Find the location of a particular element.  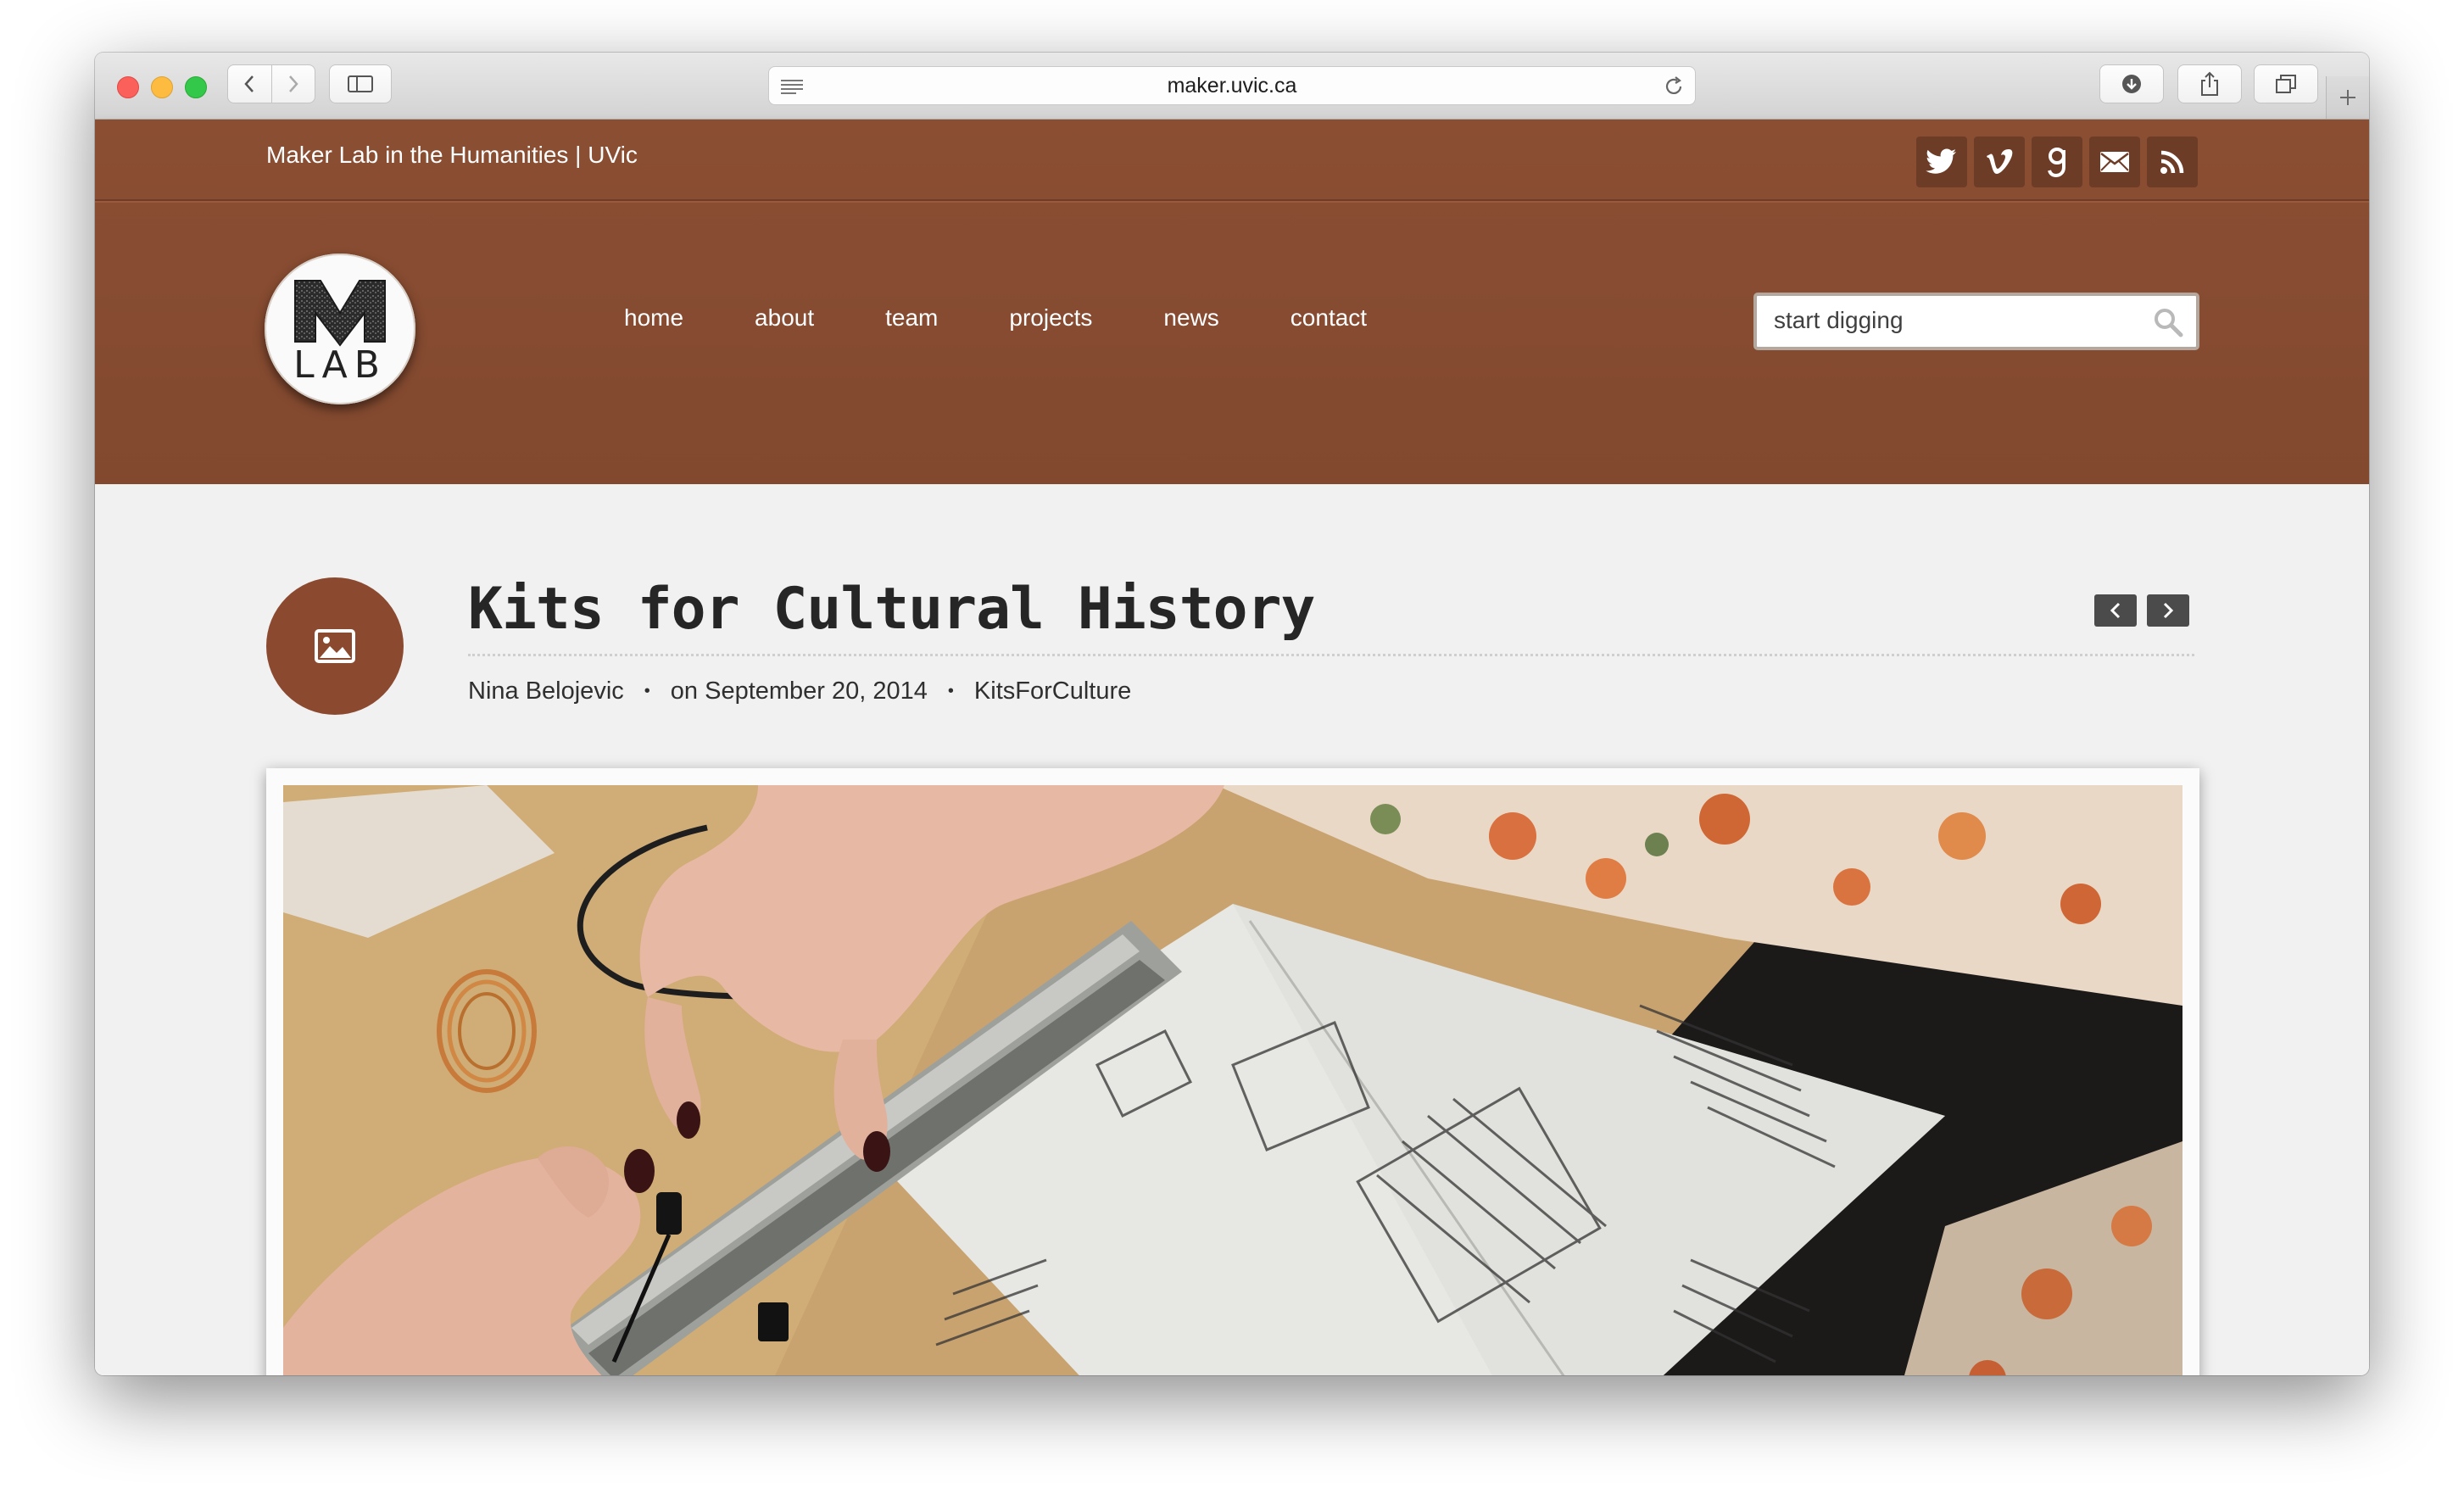

post-author: Nina Belojevic is located at coordinates (546, 691).